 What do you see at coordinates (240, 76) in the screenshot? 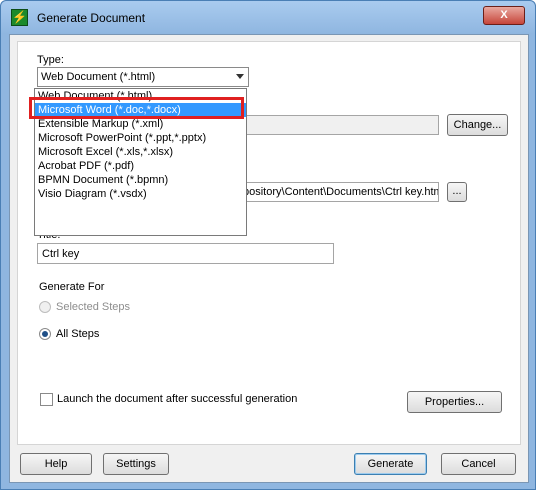
I see `chevron-down-icon` at bounding box center [240, 76].